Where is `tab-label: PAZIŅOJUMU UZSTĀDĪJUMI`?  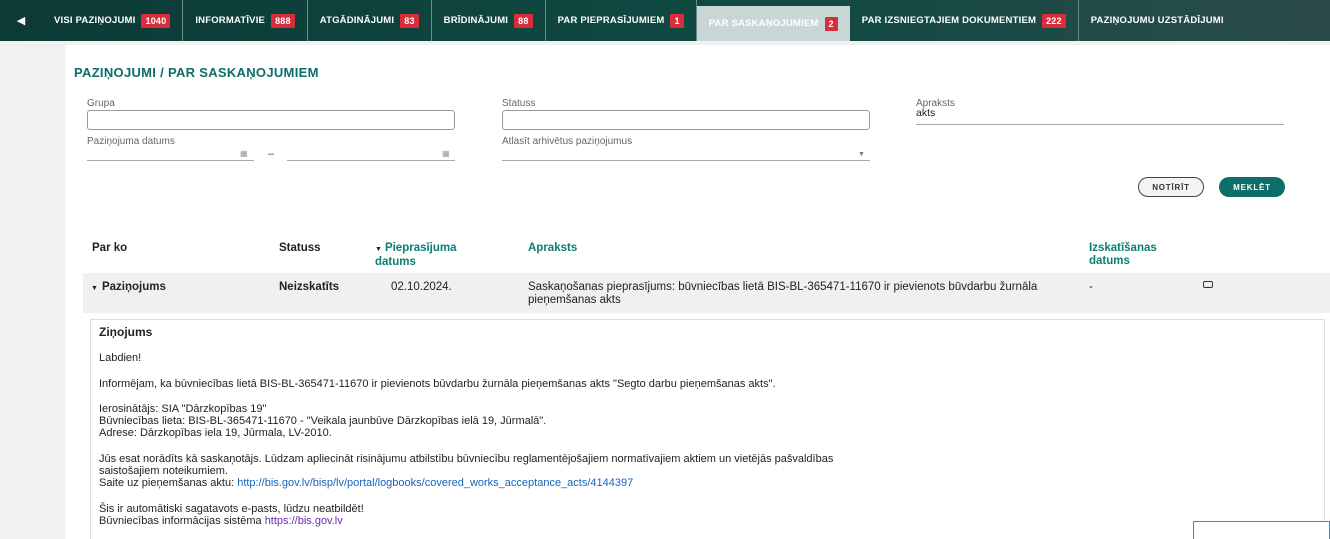
tab-label: PAZIŅOJUMU UZSTĀDĪJUMI is located at coordinates (1157, 20).